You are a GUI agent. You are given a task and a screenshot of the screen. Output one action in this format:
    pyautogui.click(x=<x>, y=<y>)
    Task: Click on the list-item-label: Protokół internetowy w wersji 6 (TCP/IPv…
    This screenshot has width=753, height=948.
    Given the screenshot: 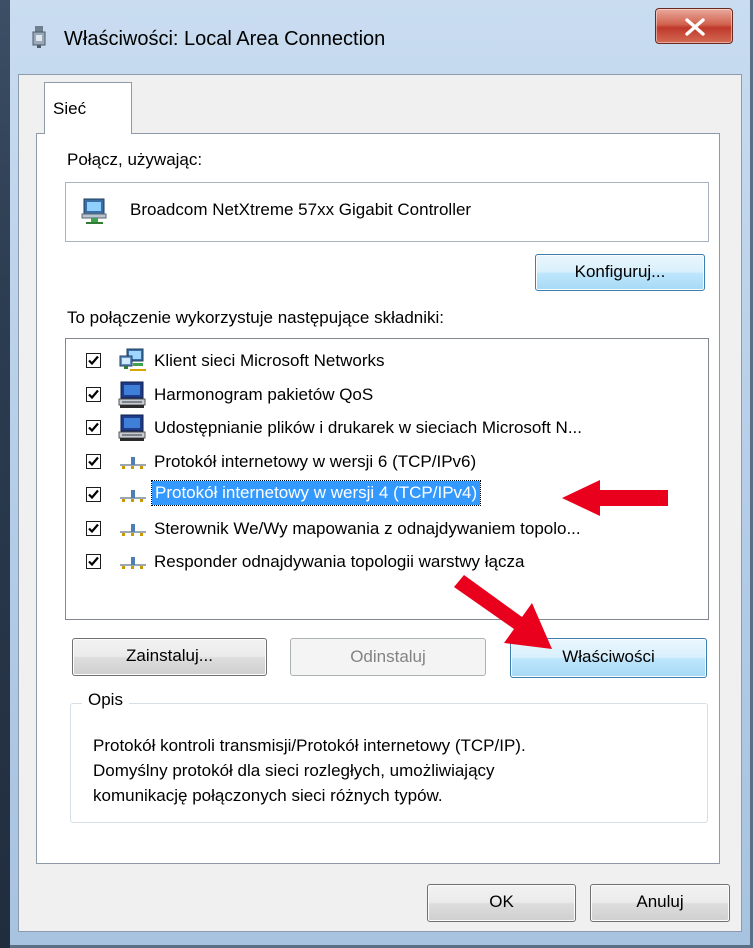 What is the action you would take?
    pyautogui.click(x=315, y=461)
    